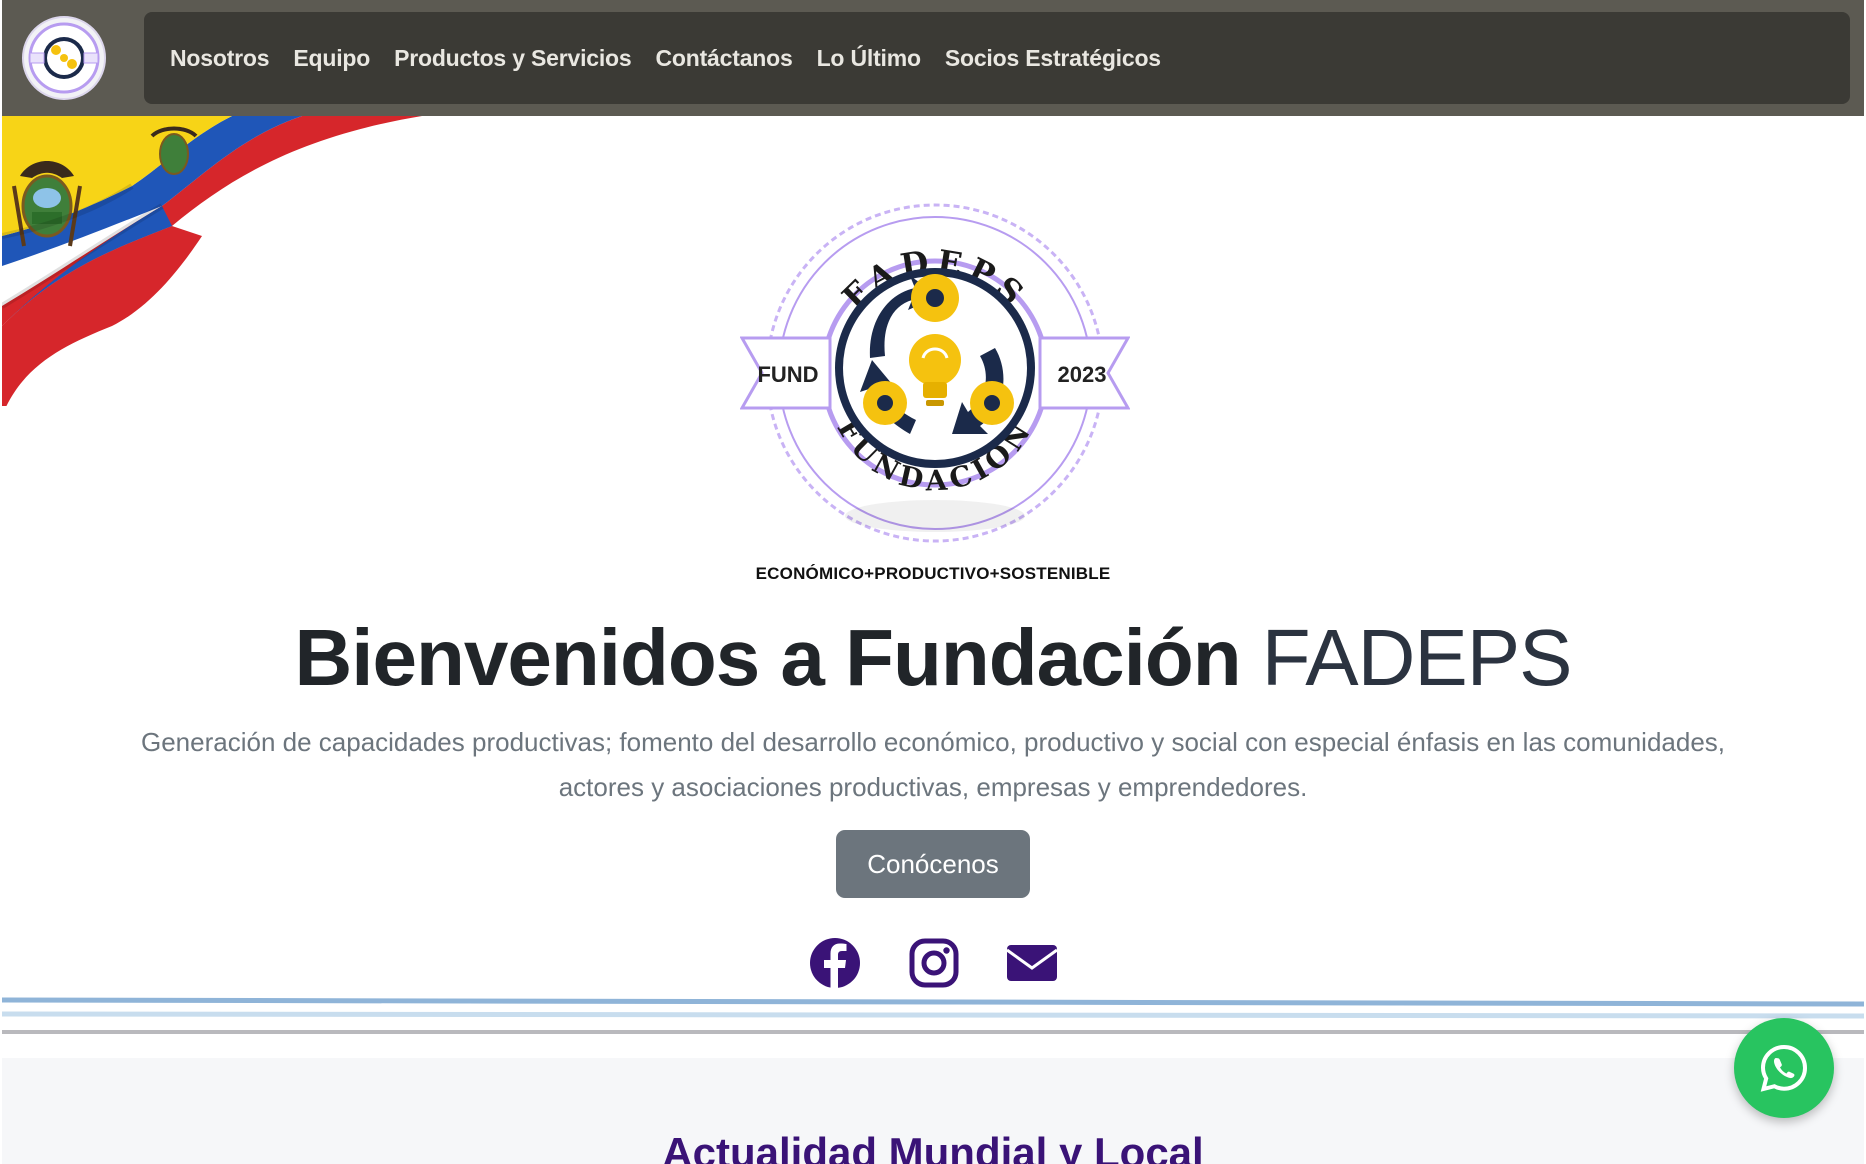 The image size is (1866, 1164). I want to click on nav-contactanos: Contáctanos, so click(723, 58).